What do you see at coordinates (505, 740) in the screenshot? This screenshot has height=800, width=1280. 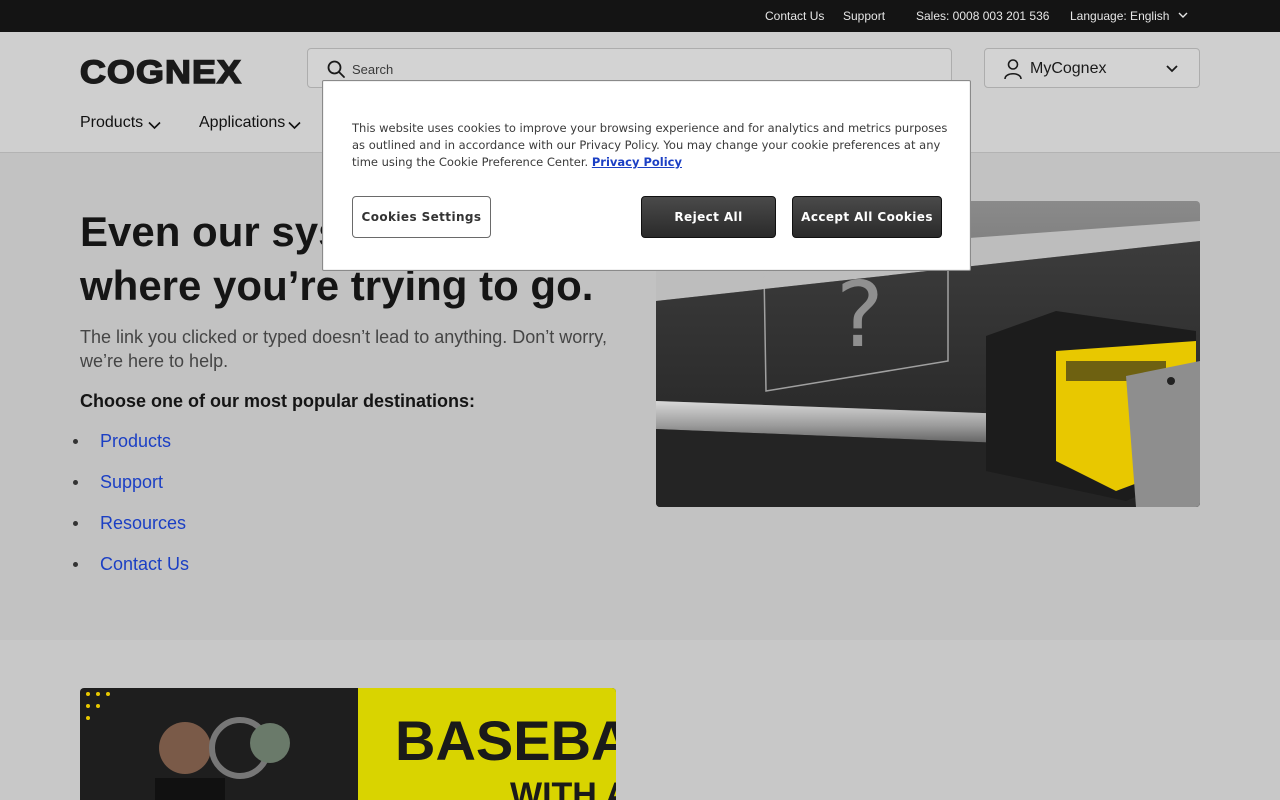 I see `promo-title: BASEBALL` at bounding box center [505, 740].